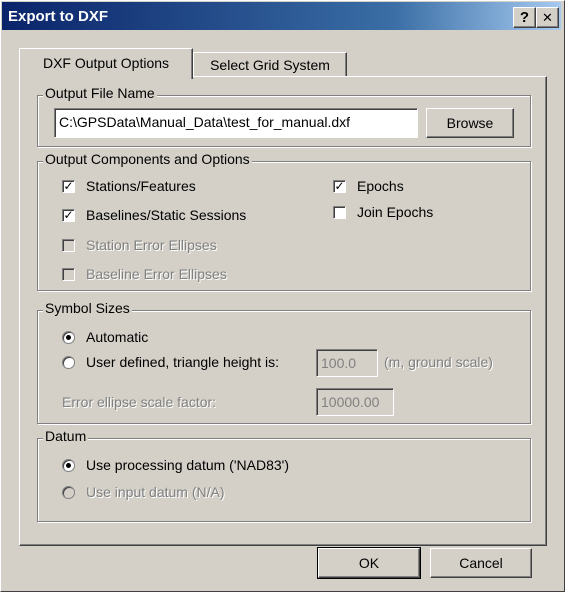  What do you see at coordinates (369, 563) in the screenshot?
I see `ok-button: OK` at bounding box center [369, 563].